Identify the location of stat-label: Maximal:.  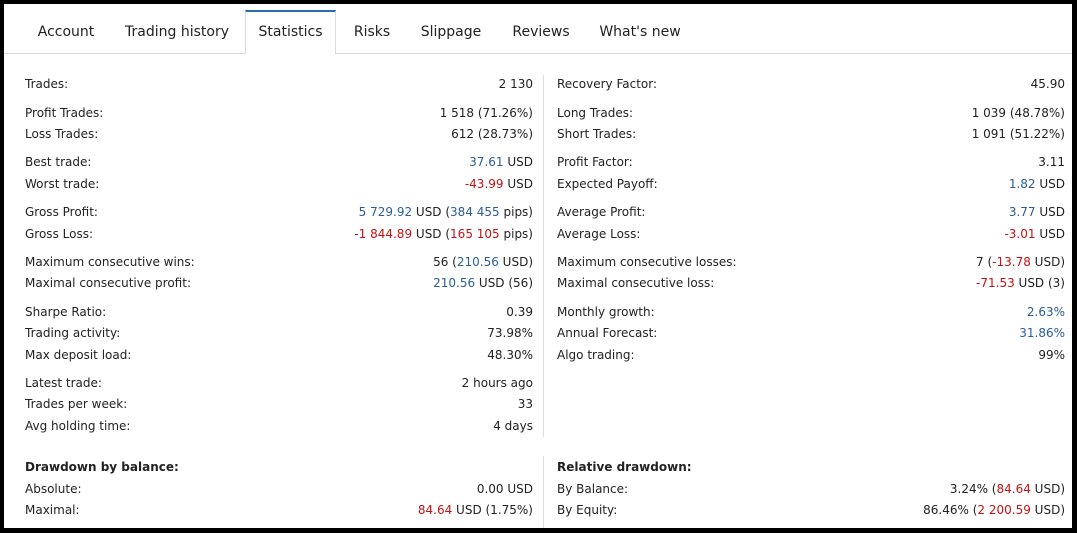
(52, 510).